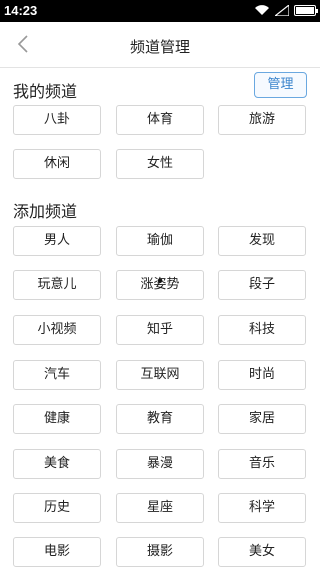 This screenshot has height=569, width=320. What do you see at coordinates (280, 85) in the screenshot?
I see `manage-button: 管理` at bounding box center [280, 85].